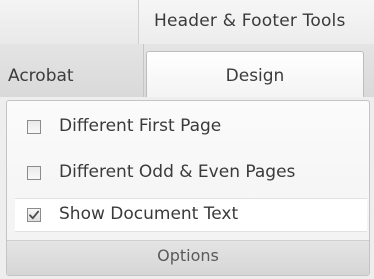 This screenshot has height=279, width=374. I want to click on option-show-document-text: Show Document Text, so click(191, 215).